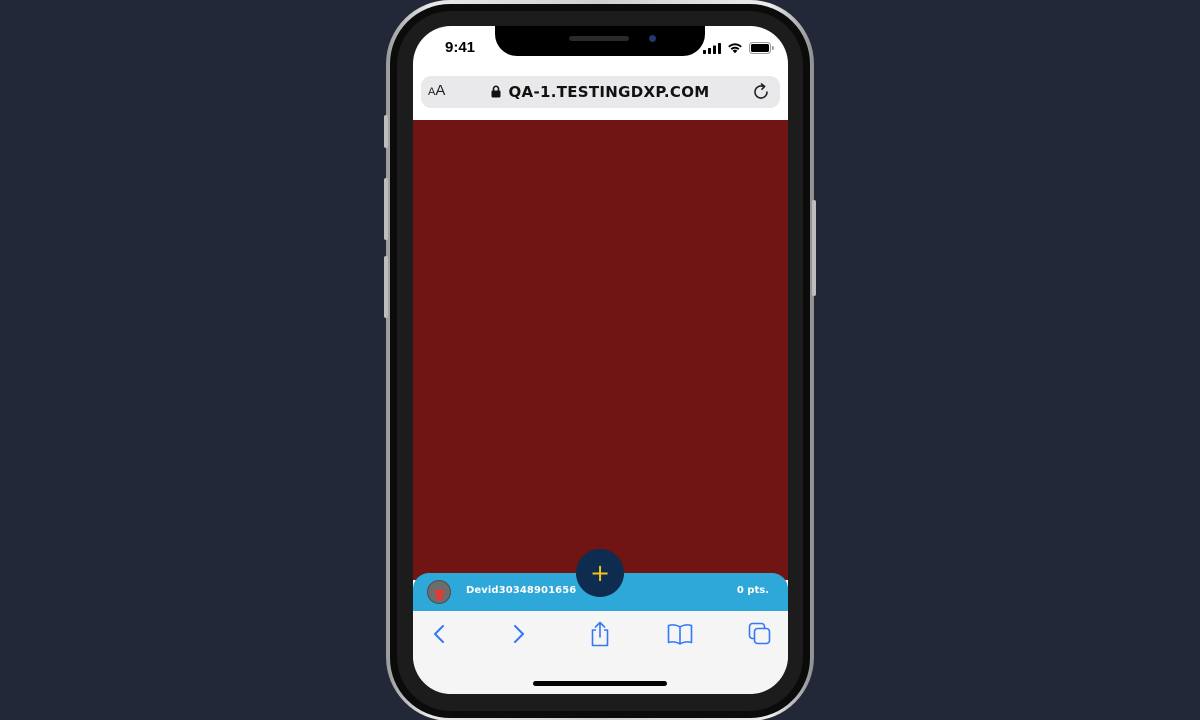 Image resolution: width=1200 pixels, height=720 pixels. I want to click on shirt-icon, so click(439, 593).